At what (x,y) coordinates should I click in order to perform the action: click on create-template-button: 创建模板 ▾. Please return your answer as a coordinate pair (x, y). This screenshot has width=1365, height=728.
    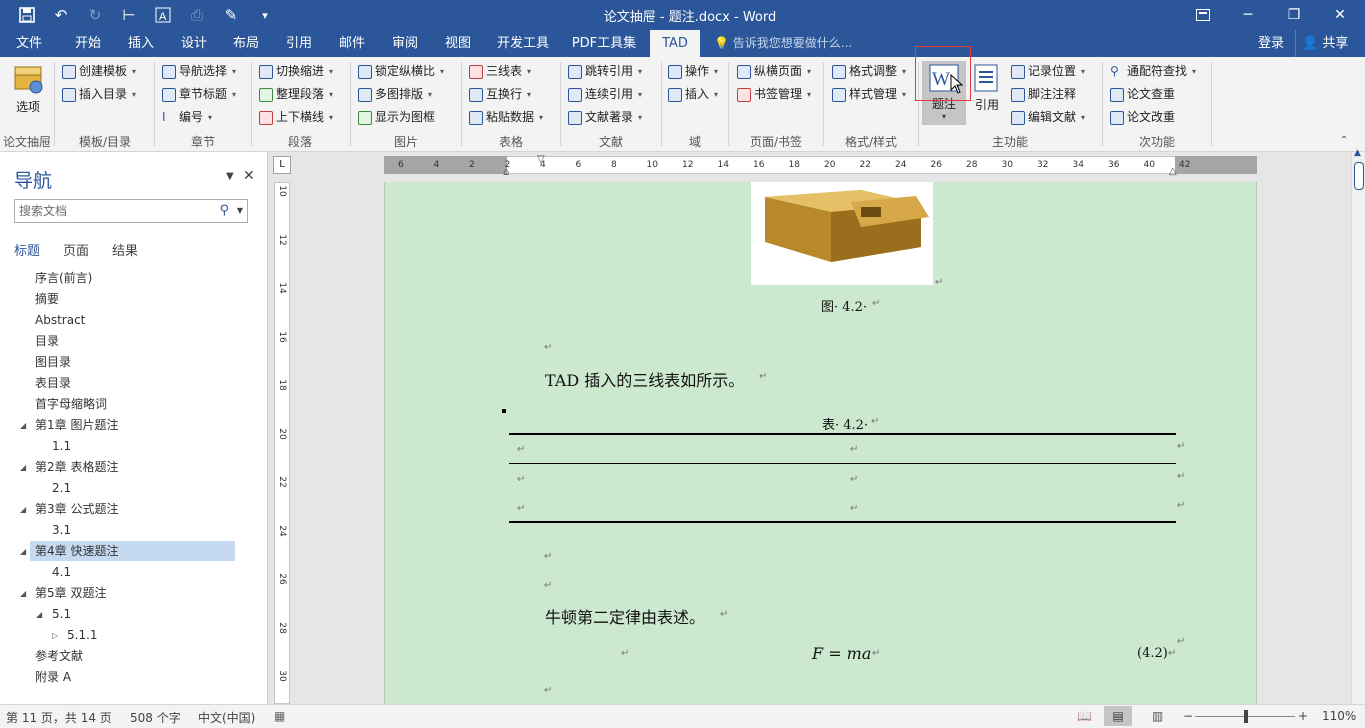
    Looking at the image, I should click on (99, 71).